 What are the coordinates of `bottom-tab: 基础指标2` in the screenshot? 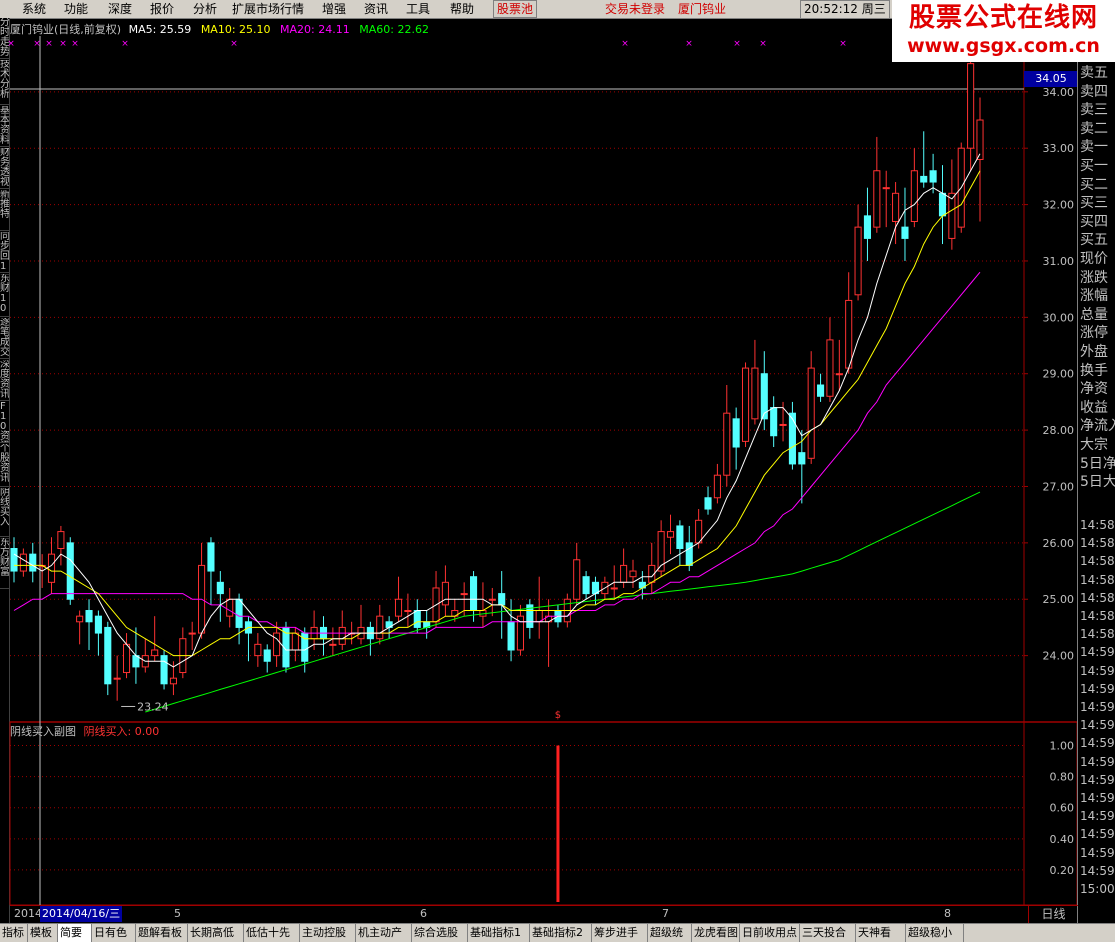 It's located at (561, 933).